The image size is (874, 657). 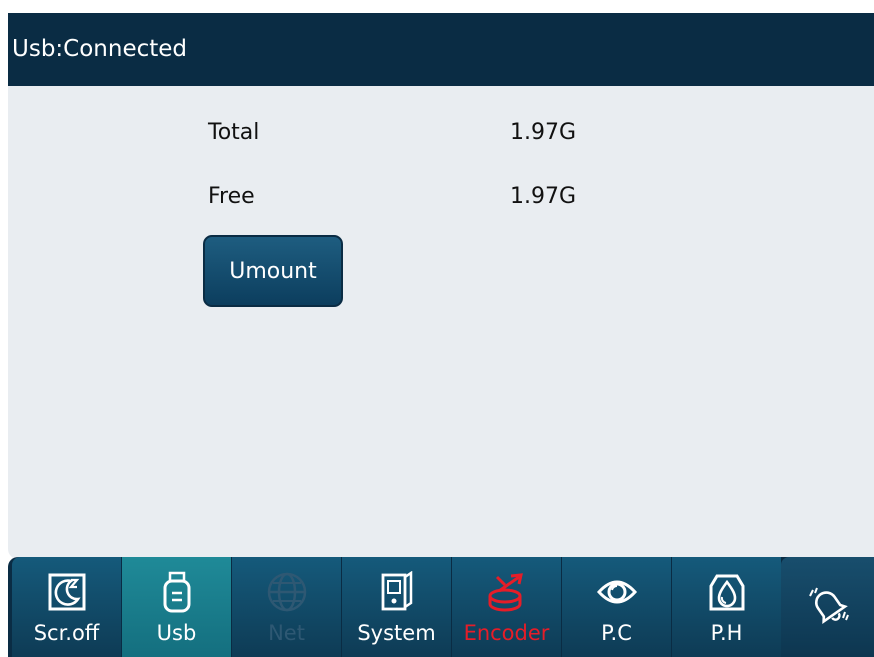 I want to click on alarm-button, so click(x=827, y=607).